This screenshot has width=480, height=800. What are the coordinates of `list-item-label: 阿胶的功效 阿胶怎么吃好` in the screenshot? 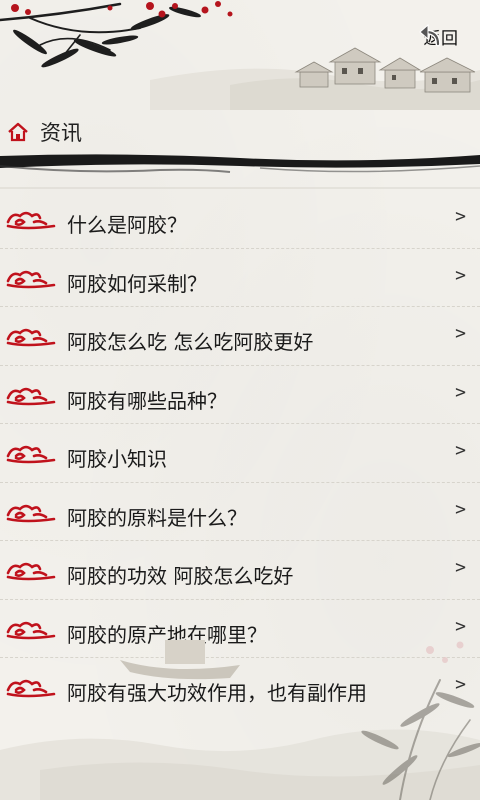 It's located at (180, 576).